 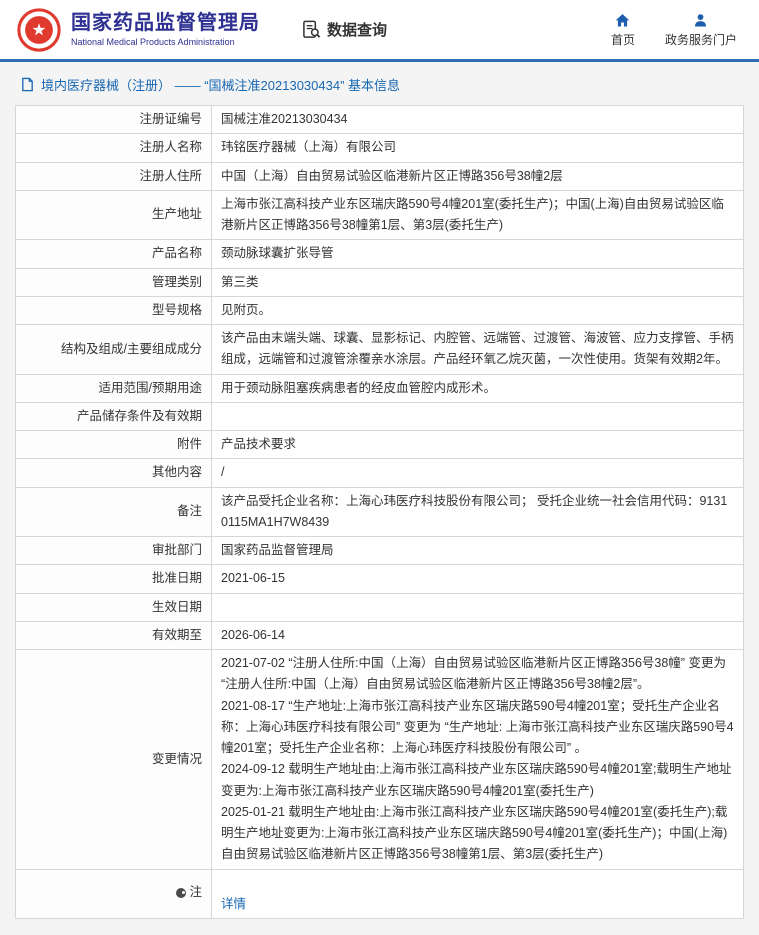 I want to click on row-label: 生产地址, so click(x=113, y=215).